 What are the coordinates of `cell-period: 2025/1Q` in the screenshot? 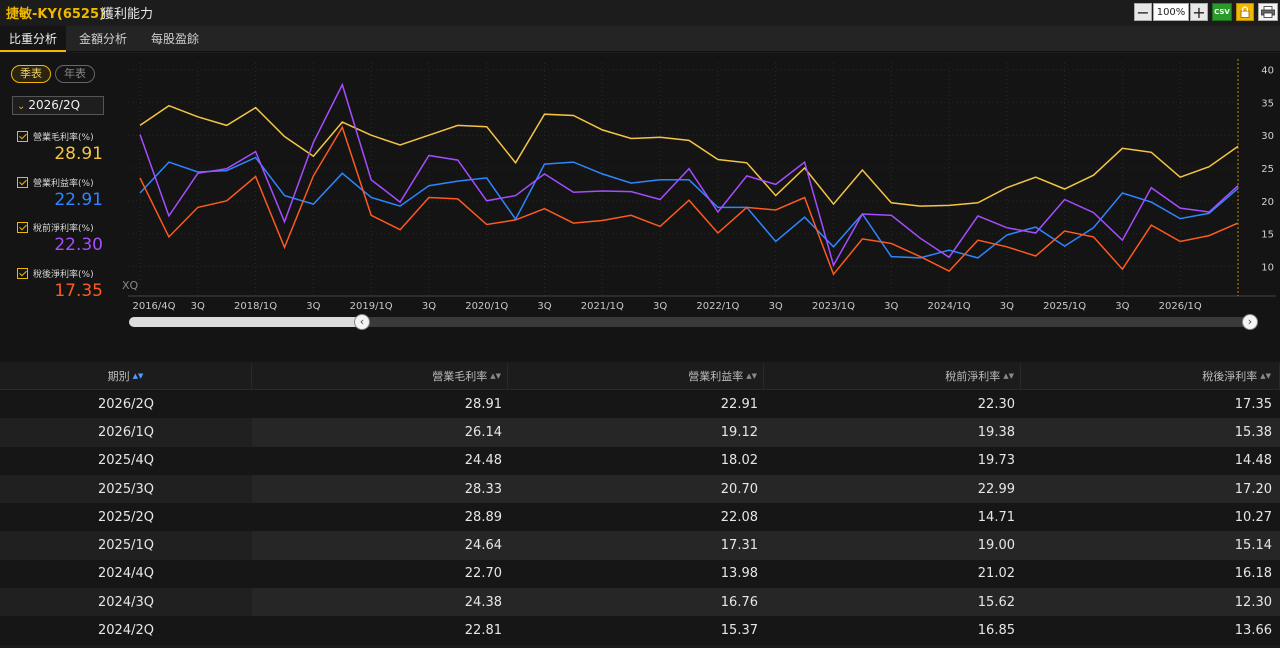 It's located at (126, 545).